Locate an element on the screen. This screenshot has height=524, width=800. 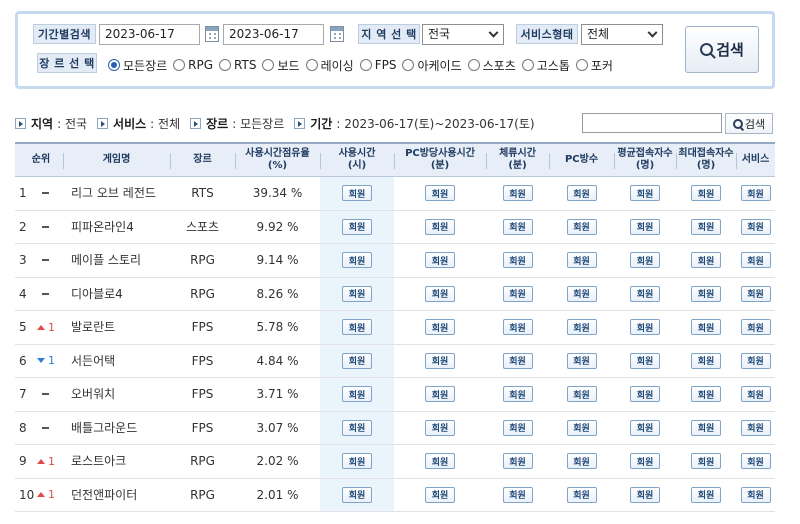
game-name: 리그 오브 레전드 is located at coordinates (116, 193).